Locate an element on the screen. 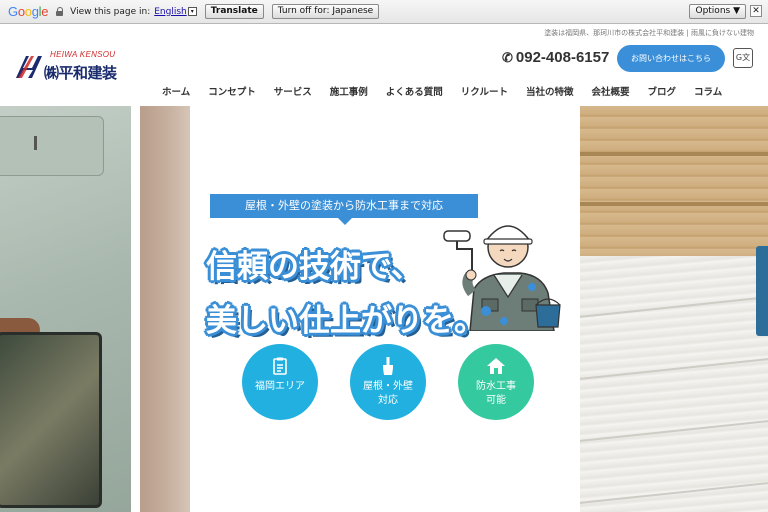 This screenshot has height=512, width=768. google-logo: Google is located at coordinates (28, 11).